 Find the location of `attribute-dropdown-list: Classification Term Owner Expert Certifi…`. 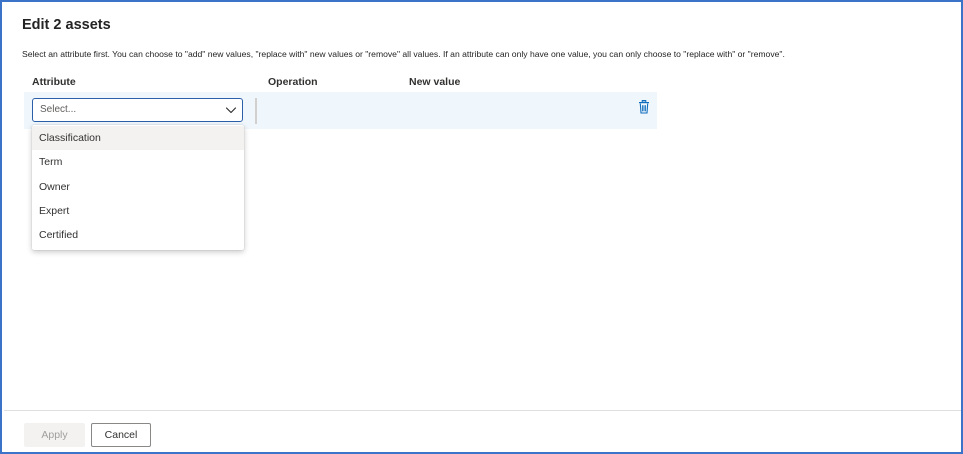

attribute-dropdown-list: Classification Term Owner Expert Certifi… is located at coordinates (138, 187).